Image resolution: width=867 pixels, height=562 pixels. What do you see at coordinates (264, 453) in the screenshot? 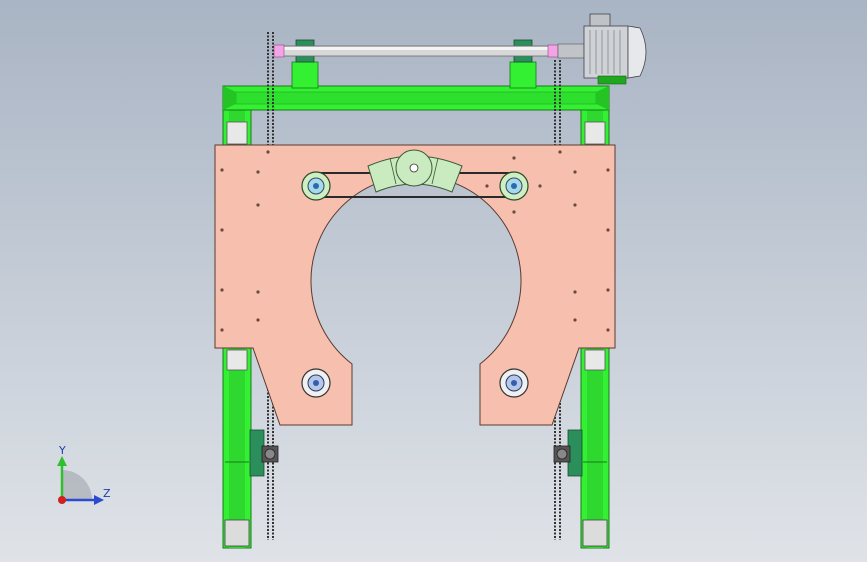
I see `left-lower-sprocket` at bounding box center [264, 453].